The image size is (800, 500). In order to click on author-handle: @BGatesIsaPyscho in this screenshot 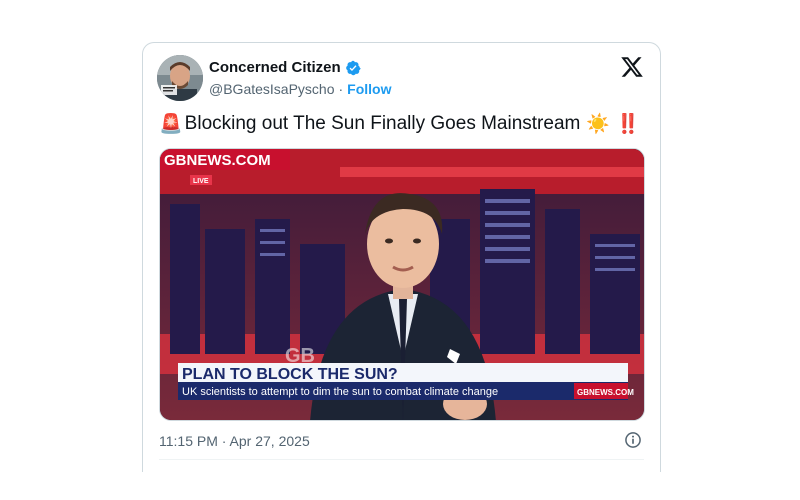, I will do `click(272, 89)`.